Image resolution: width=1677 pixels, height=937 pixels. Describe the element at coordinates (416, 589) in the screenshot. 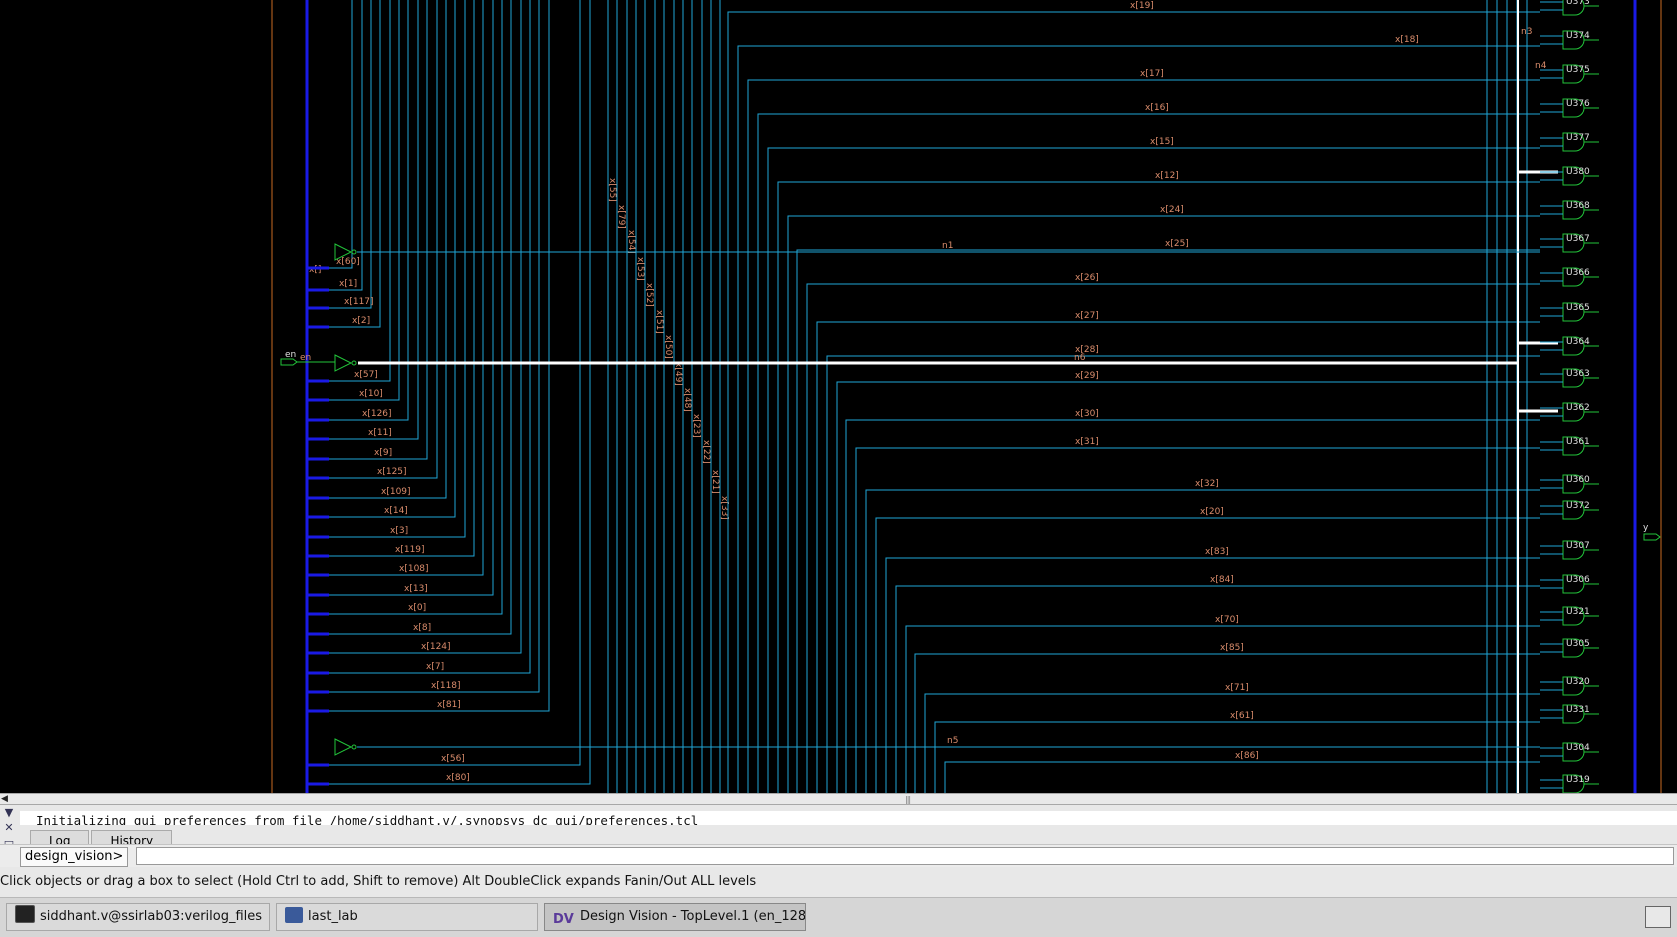

I see `left-net-label: x[13]` at that location.